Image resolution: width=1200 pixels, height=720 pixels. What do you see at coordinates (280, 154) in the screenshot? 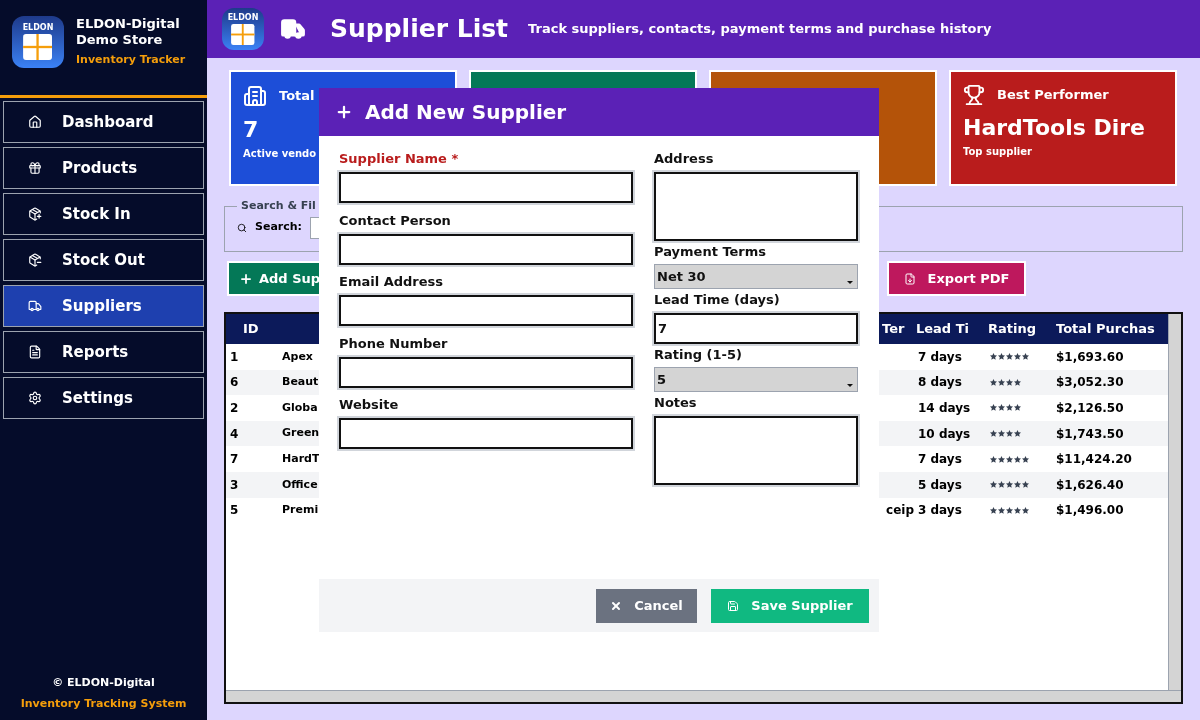
I see `card-caption: Active vendo` at bounding box center [280, 154].